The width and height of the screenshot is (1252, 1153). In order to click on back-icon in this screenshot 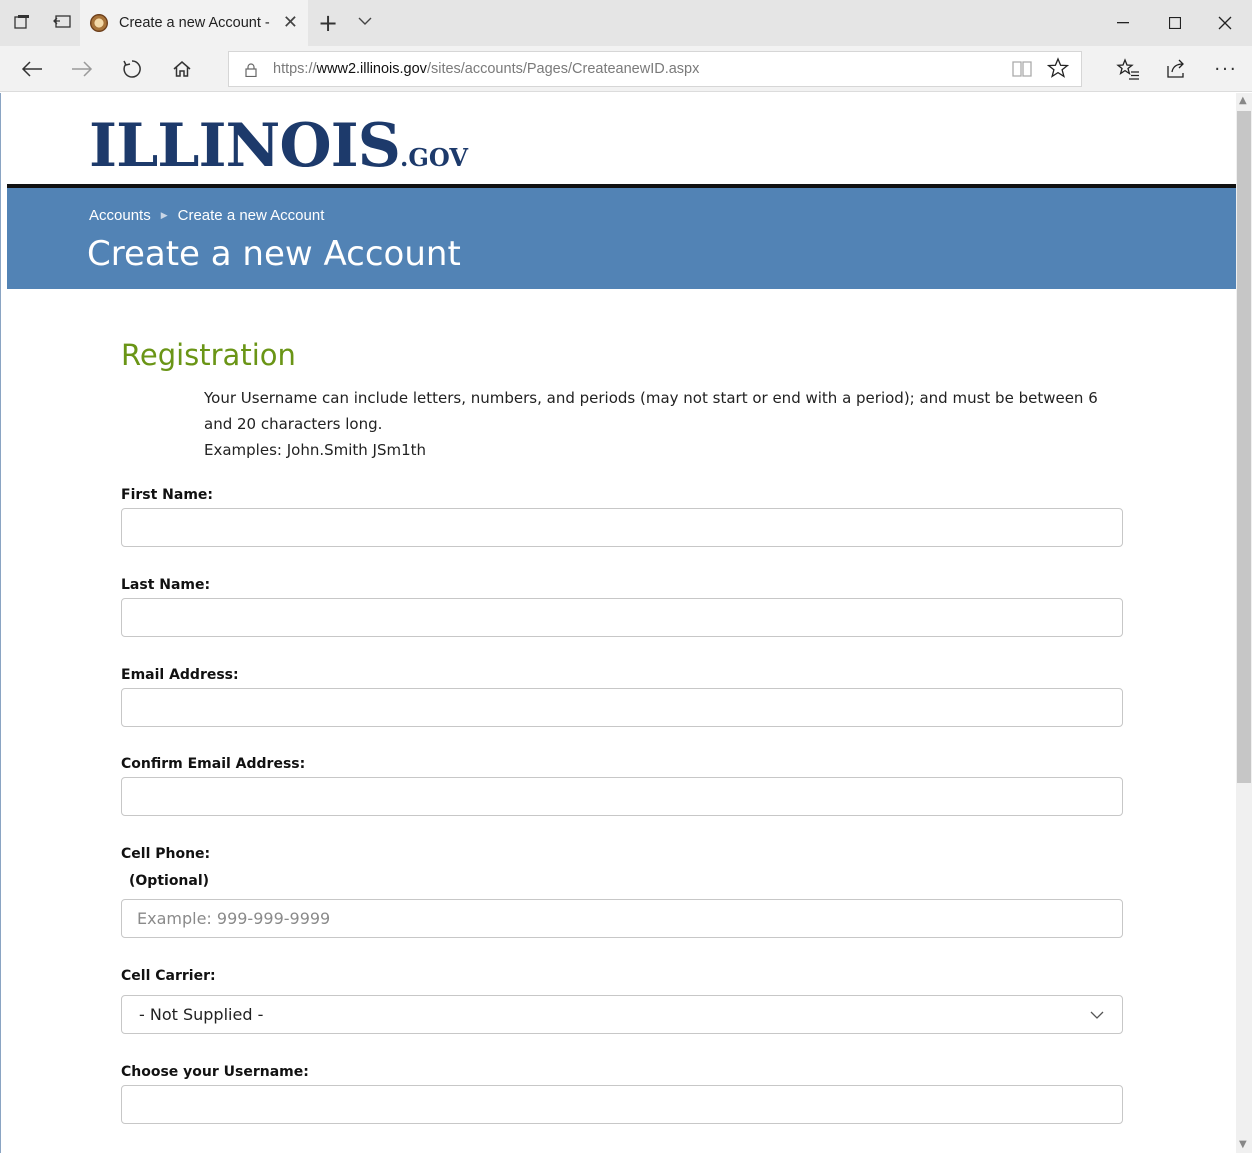, I will do `click(32, 69)`.